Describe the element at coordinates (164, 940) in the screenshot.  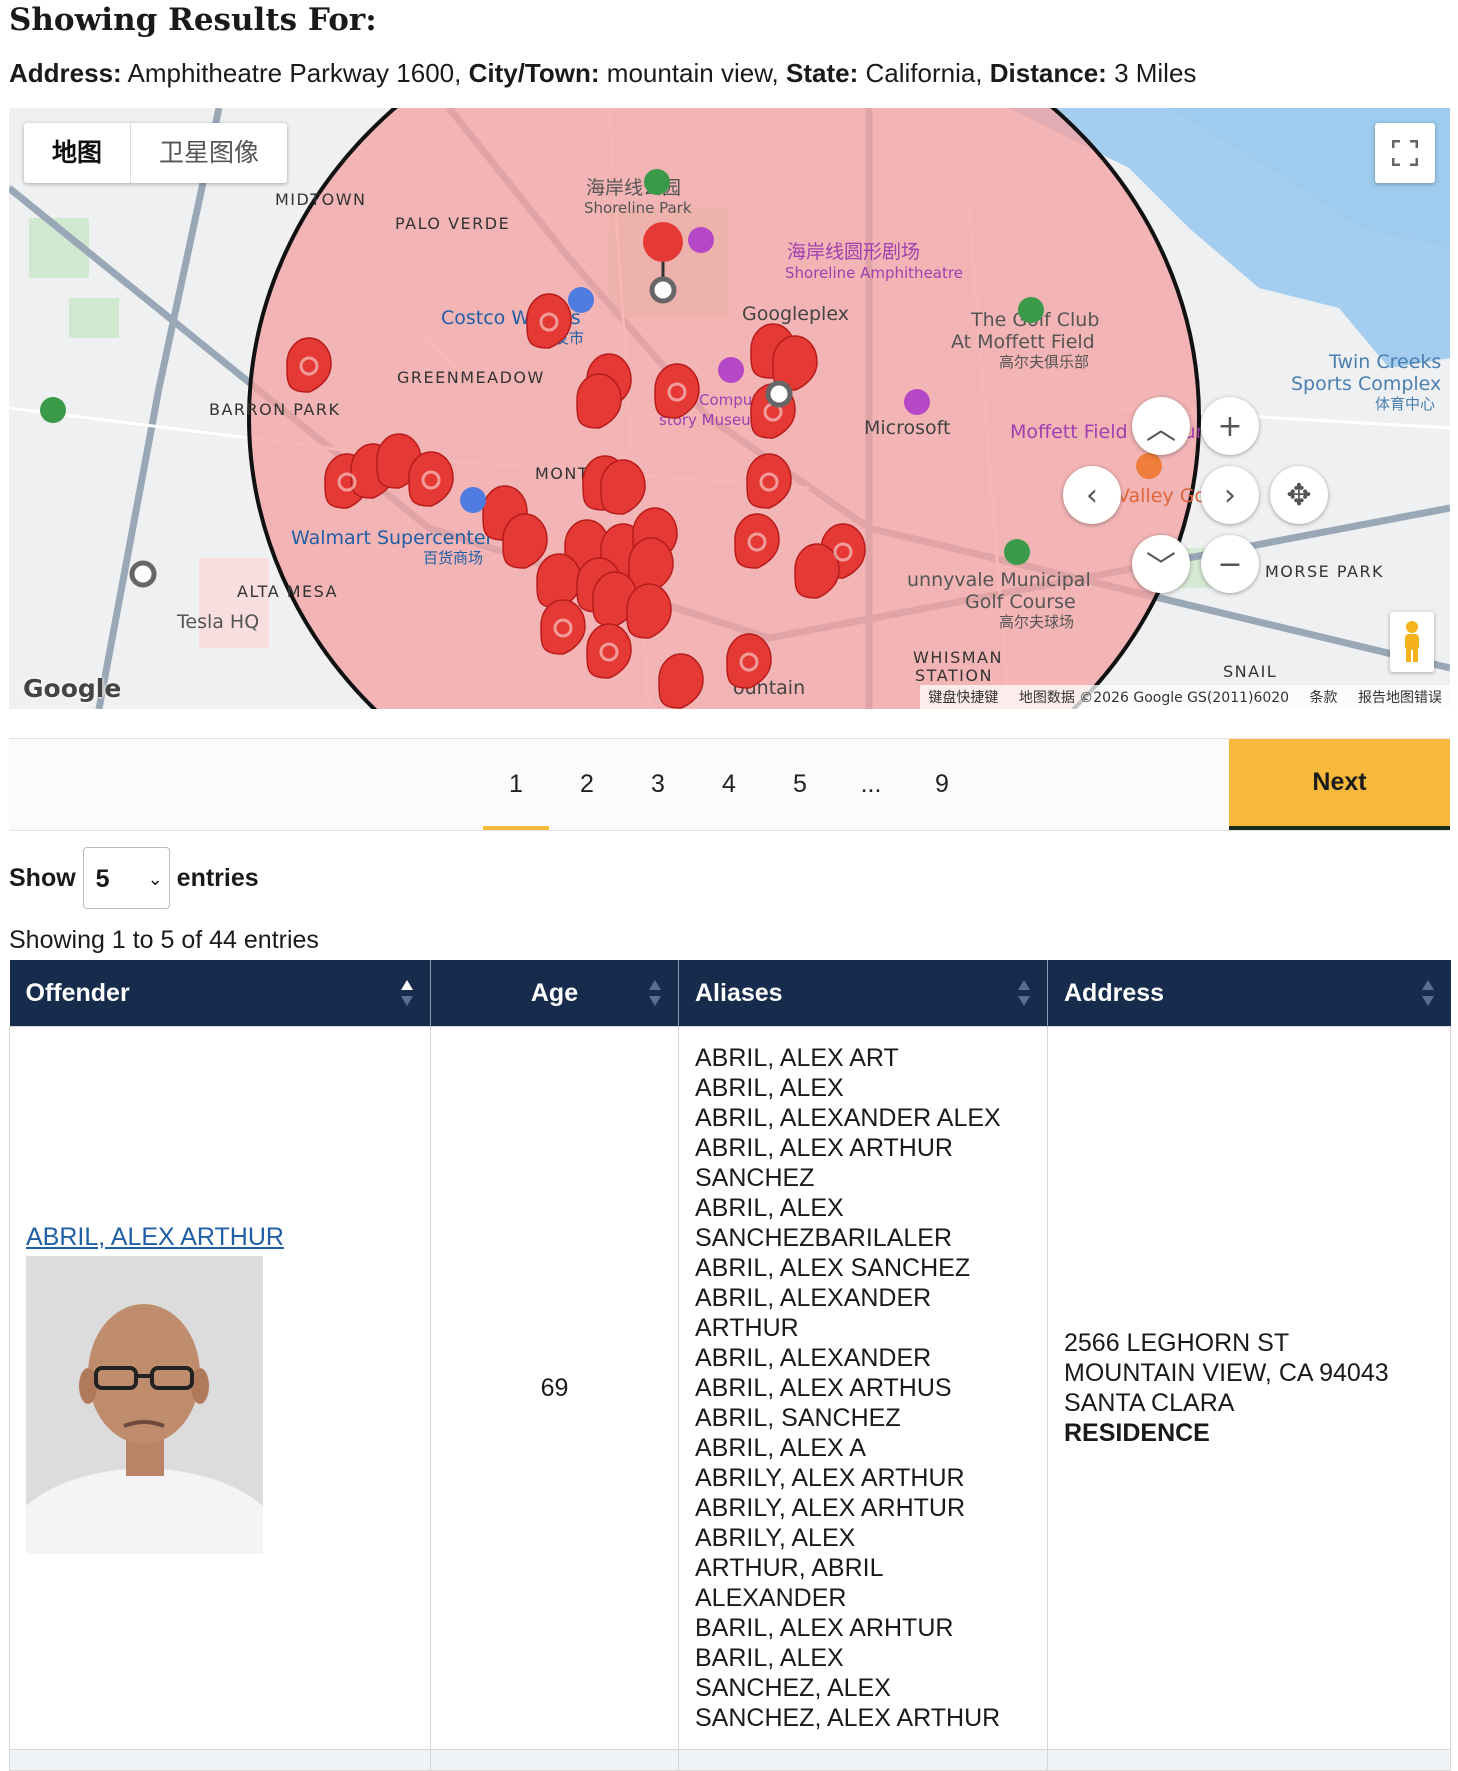
I see `entries-info: Showing 1 to 5 of 44 entries` at that location.